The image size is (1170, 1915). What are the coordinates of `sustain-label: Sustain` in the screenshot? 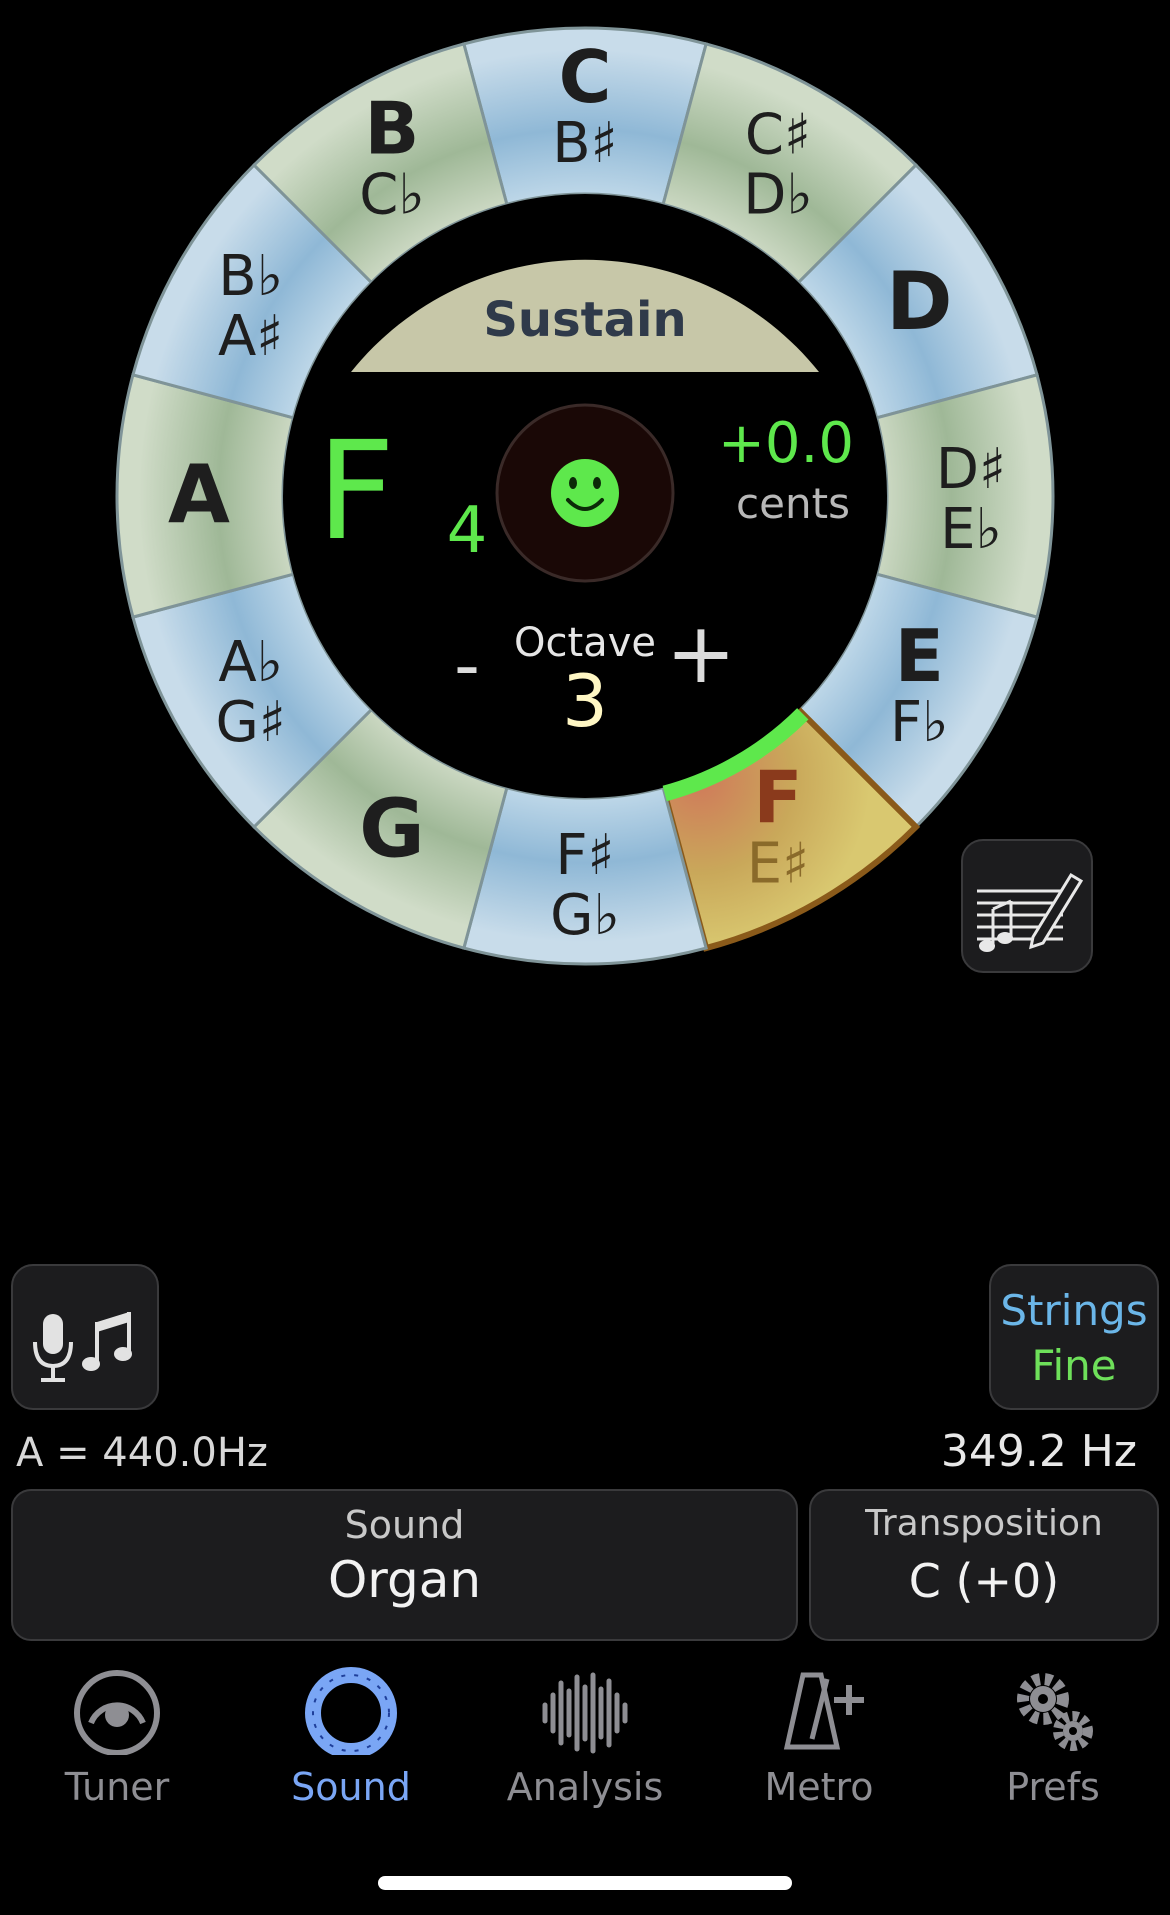 It's located at (584, 320).